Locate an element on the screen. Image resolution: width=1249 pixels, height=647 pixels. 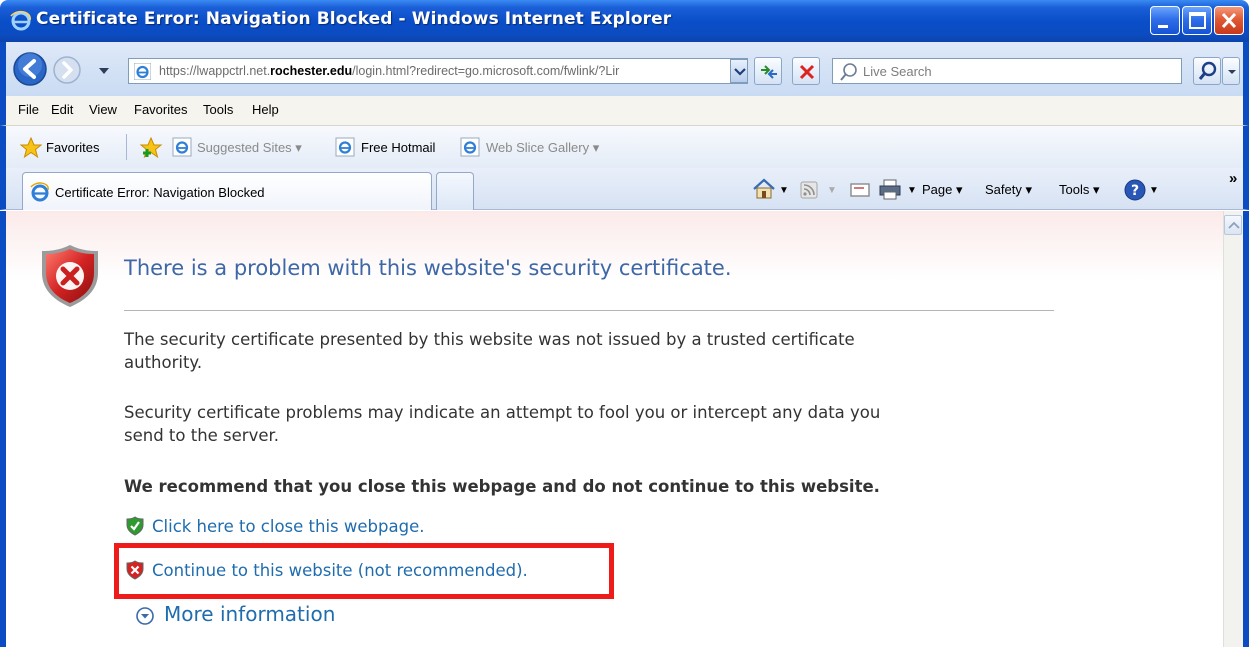
tab-title: Certificate Error: Navigation Blocked is located at coordinates (160, 192).